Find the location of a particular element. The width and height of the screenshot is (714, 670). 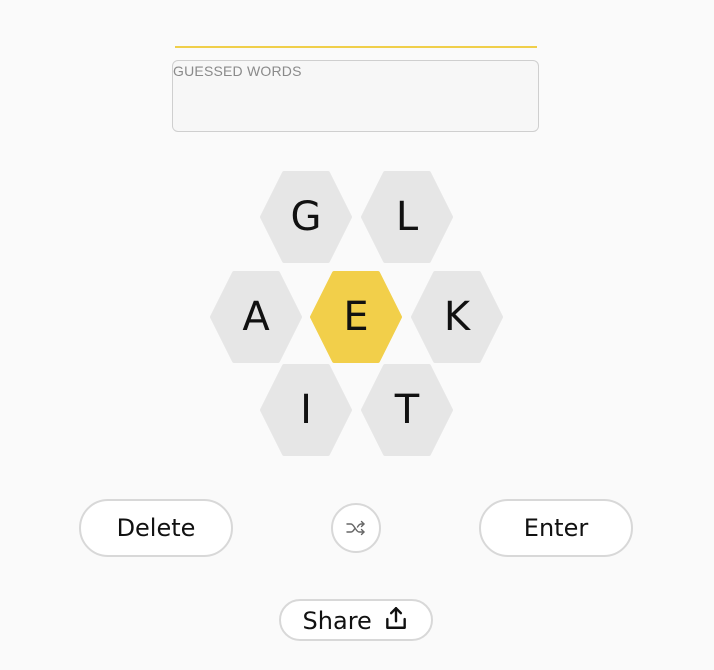

word-input-underline is located at coordinates (356, 47).